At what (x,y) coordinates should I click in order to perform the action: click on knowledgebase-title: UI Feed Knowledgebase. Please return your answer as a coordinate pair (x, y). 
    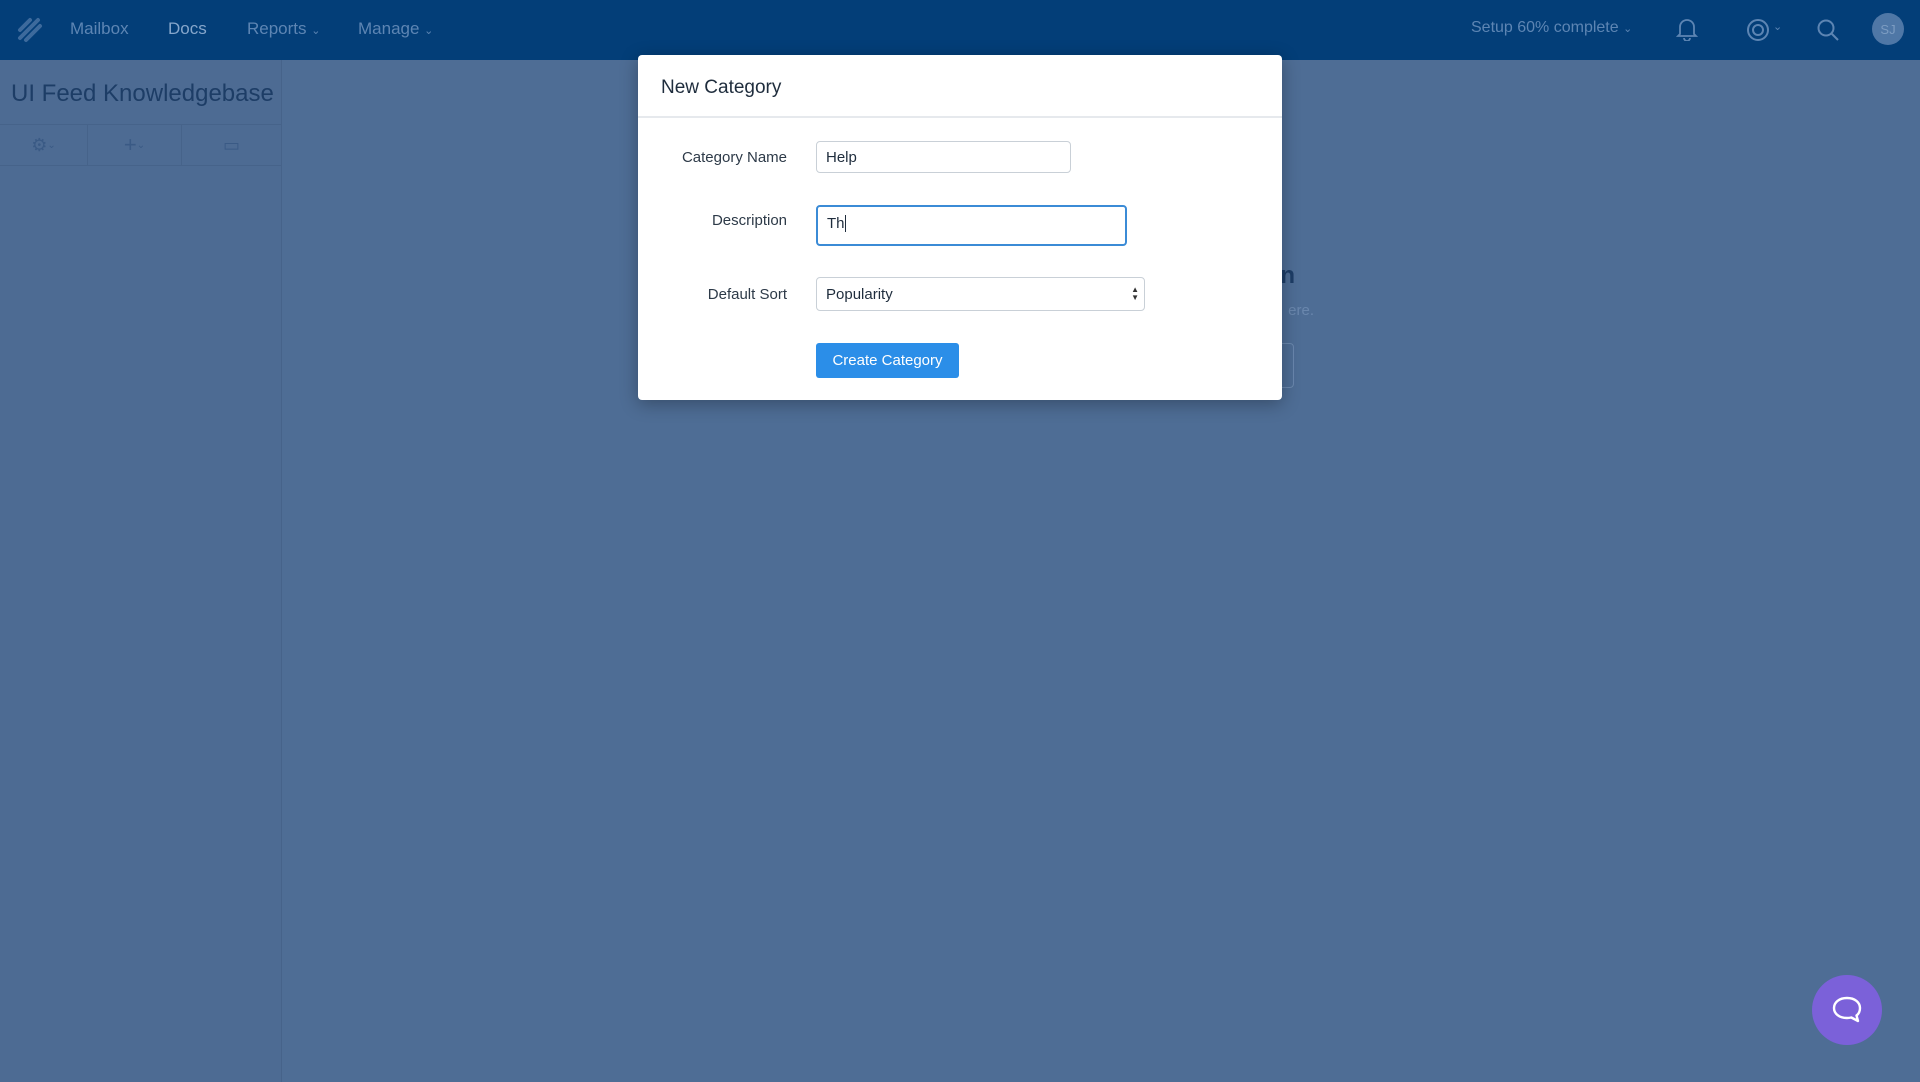
    Looking at the image, I should click on (142, 93).